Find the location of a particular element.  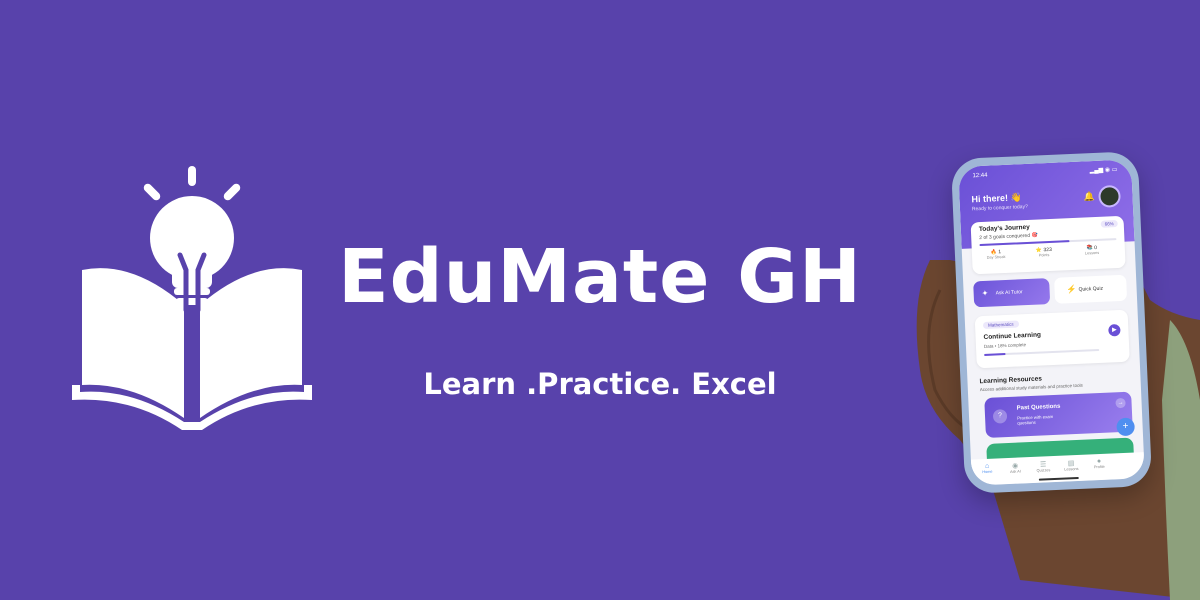

arrow-right-icon: → is located at coordinates (1120, 403).